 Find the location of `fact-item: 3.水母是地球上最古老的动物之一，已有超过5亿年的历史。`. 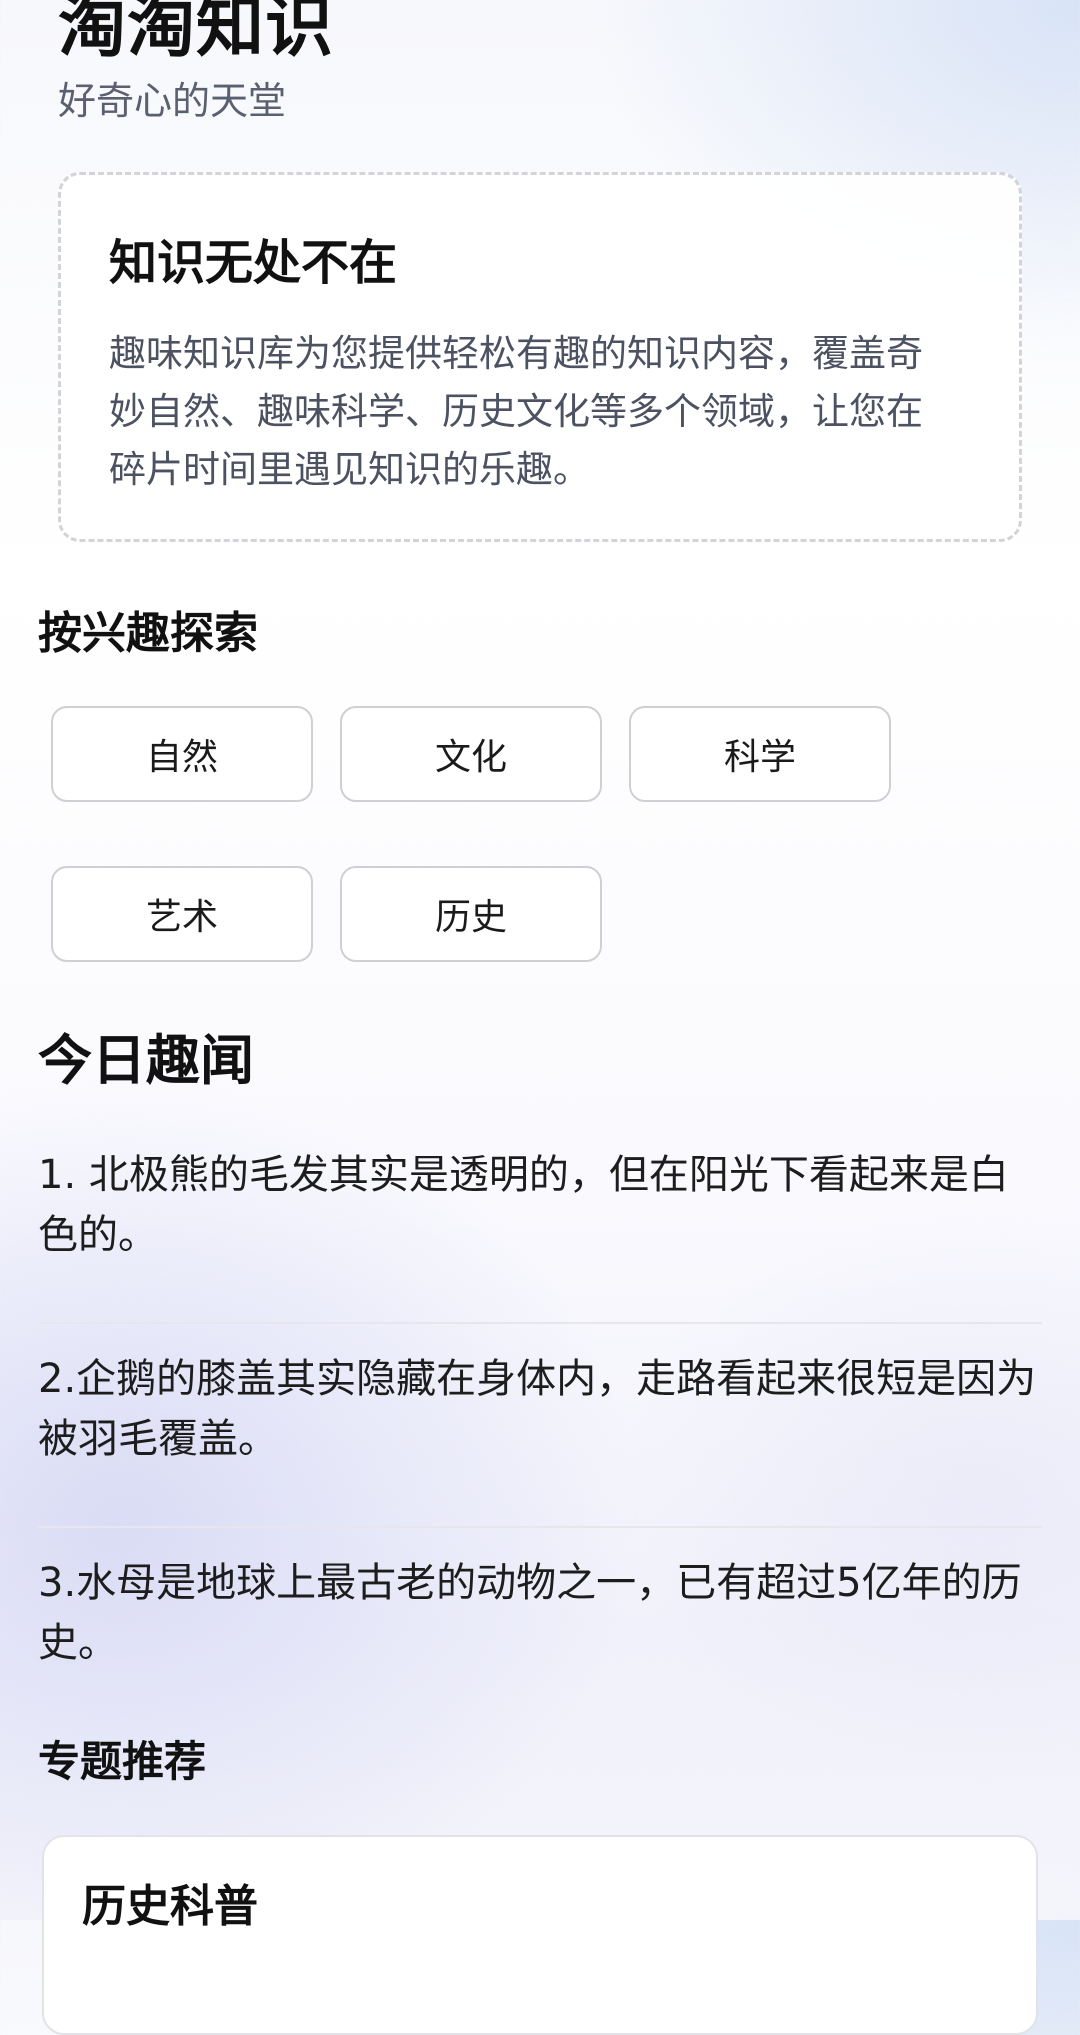

fact-item: 3.水母是地球上最古老的动物之一，已有超过5亿年的历史。 is located at coordinates (540, 1630).